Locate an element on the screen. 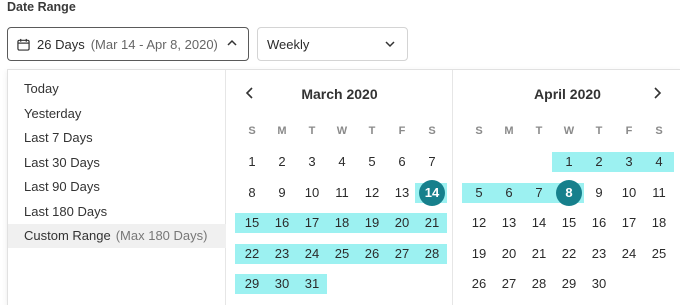 This screenshot has width=680, height=305. granularity-value: Weekly is located at coordinates (288, 44).